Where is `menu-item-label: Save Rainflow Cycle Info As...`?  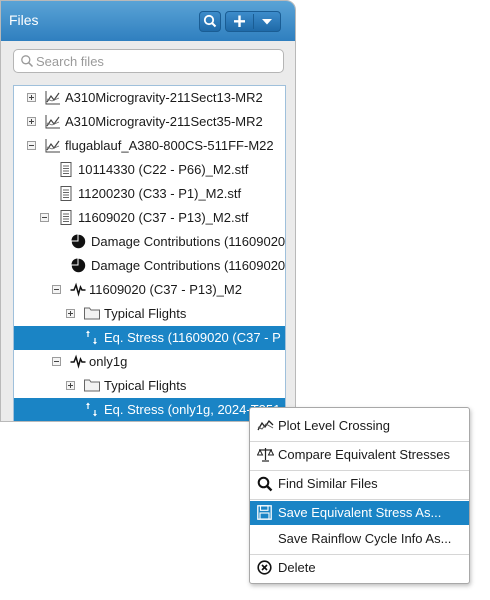
menu-item-label: Save Rainflow Cycle Info As... is located at coordinates (365, 538).